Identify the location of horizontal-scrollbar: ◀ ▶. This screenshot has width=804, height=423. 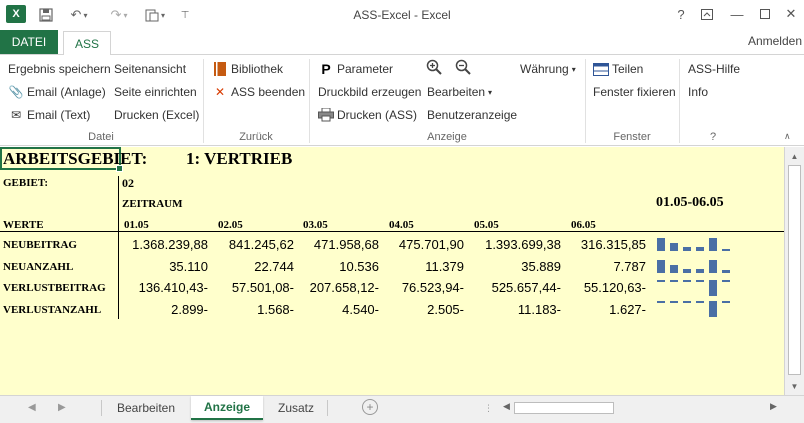
(642, 408).